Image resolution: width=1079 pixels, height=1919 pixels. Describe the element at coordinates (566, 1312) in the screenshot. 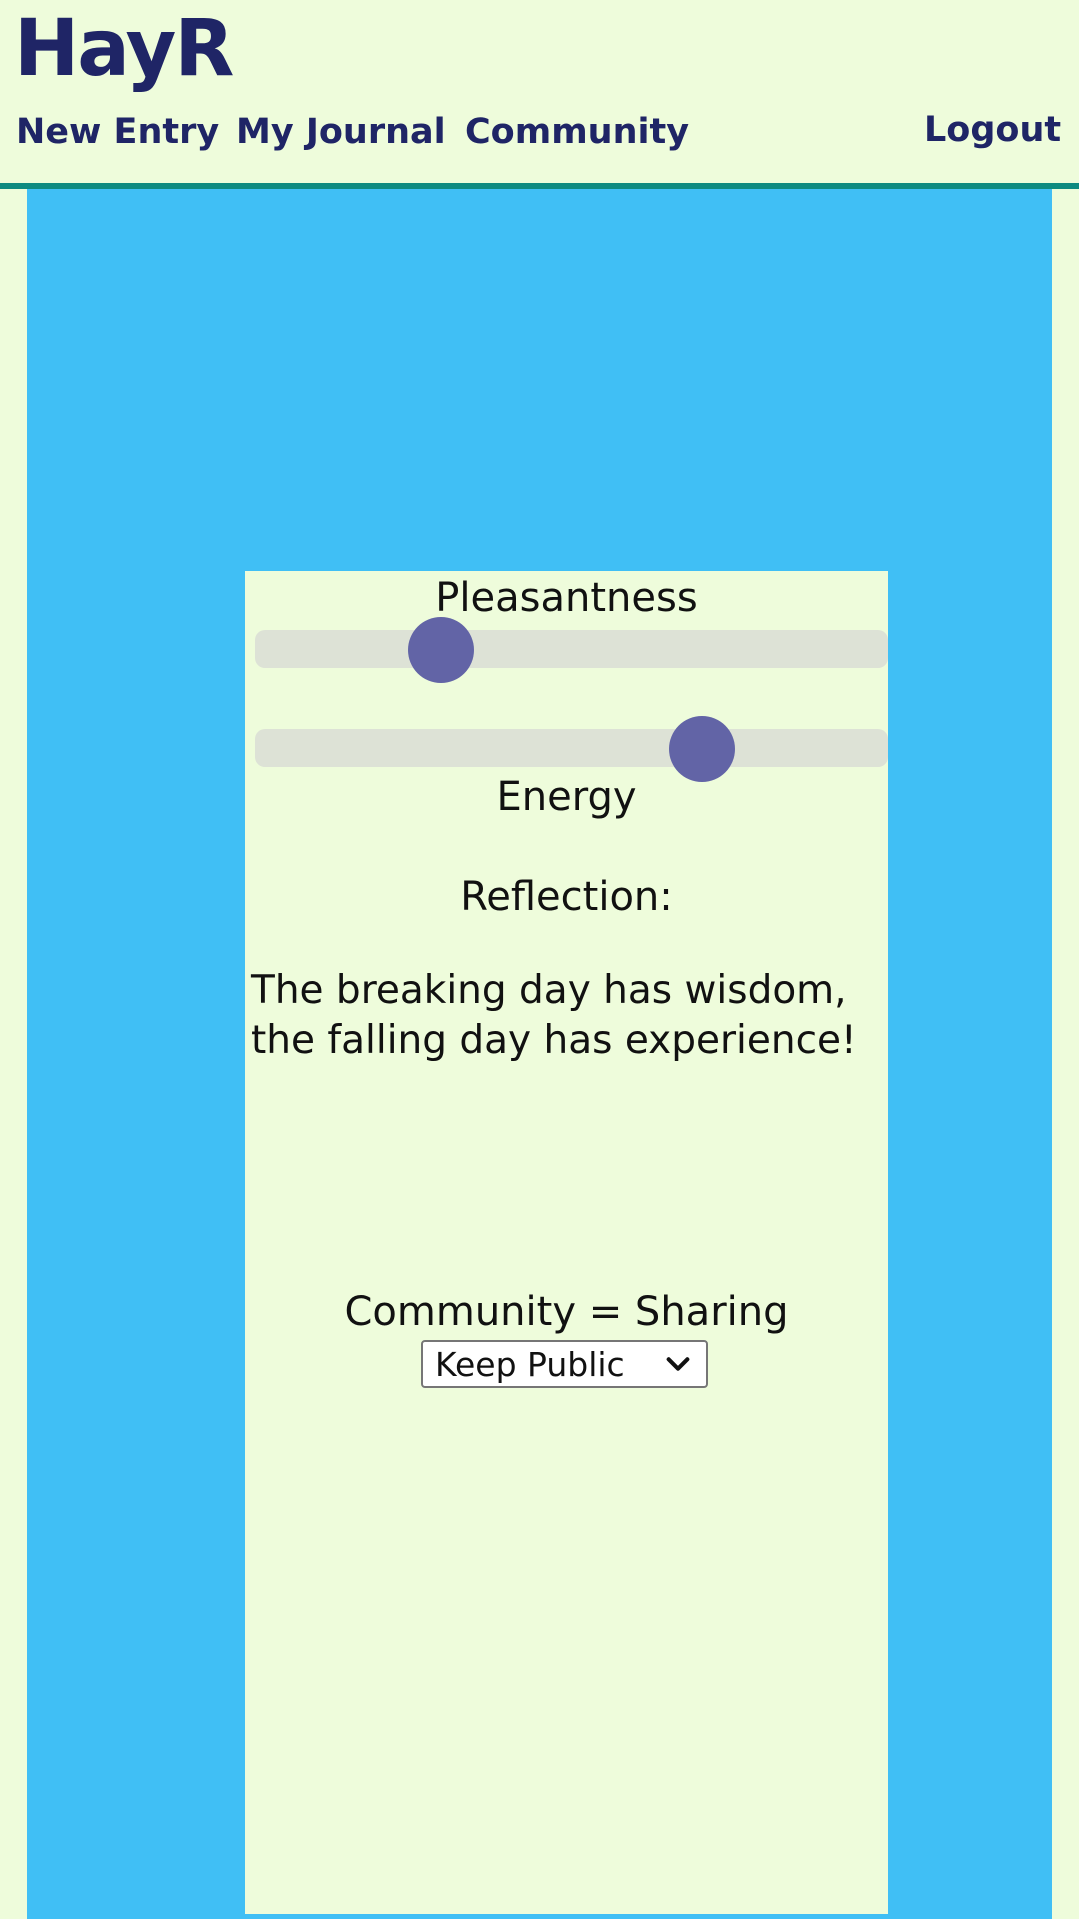

I see `sharing-label: Community = Sharing` at that location.